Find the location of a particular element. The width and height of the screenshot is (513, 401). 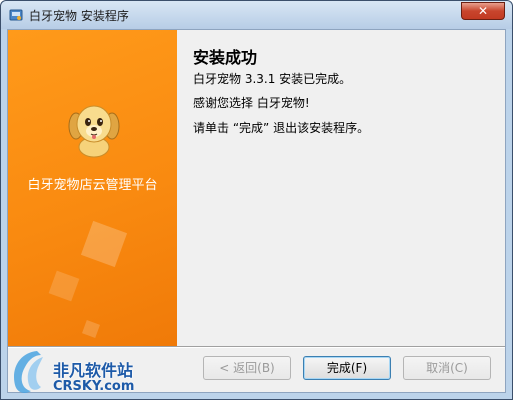

watermark: 非凡软件站 CRSKY.com is located at coordinates (83, 370).